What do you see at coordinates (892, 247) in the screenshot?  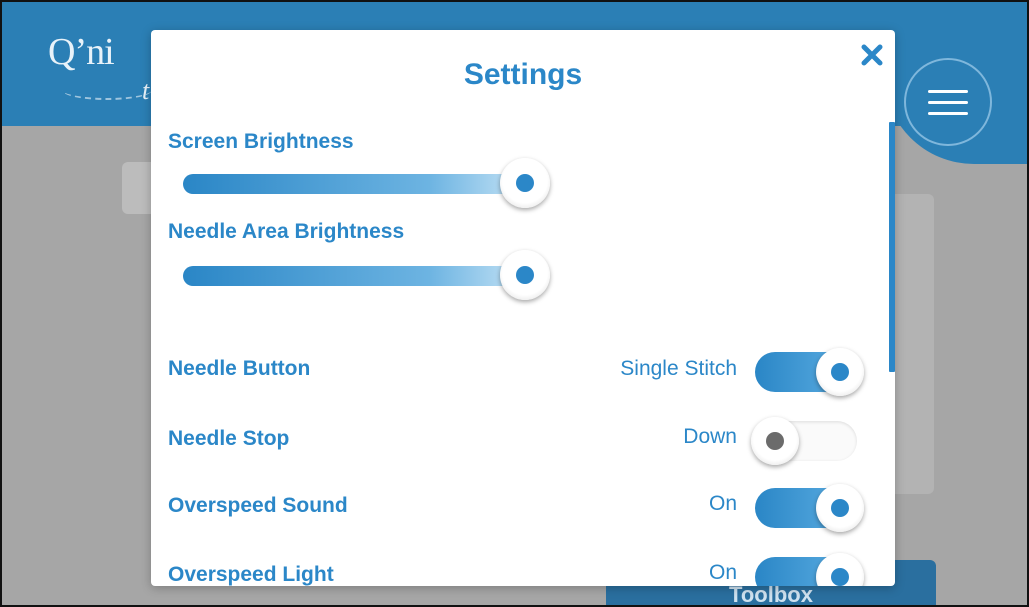 I see `scrollbar-thumb` at bounding box center [892, 247].